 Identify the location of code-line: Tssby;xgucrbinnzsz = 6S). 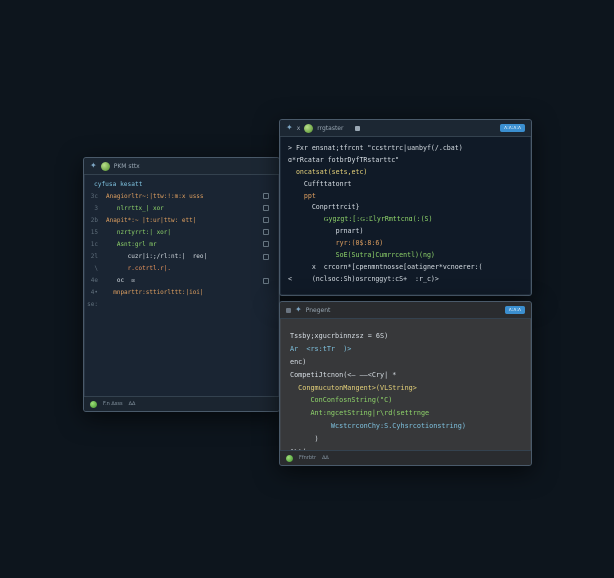
(410, 336).